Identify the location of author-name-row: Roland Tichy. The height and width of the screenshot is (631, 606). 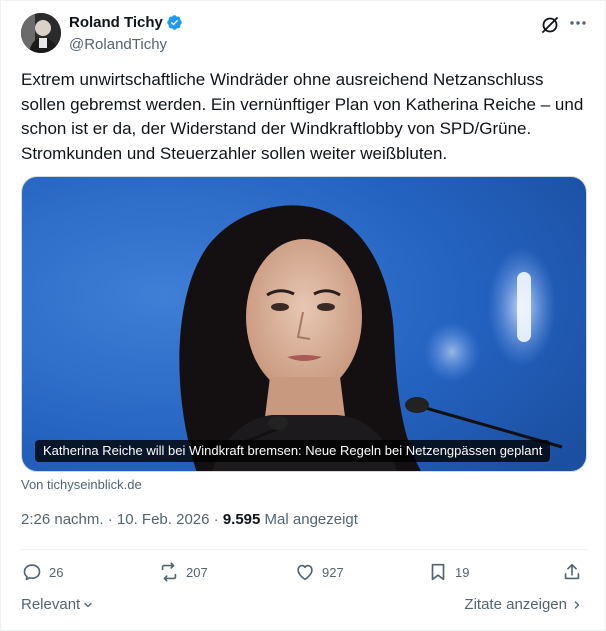
(126, 22).